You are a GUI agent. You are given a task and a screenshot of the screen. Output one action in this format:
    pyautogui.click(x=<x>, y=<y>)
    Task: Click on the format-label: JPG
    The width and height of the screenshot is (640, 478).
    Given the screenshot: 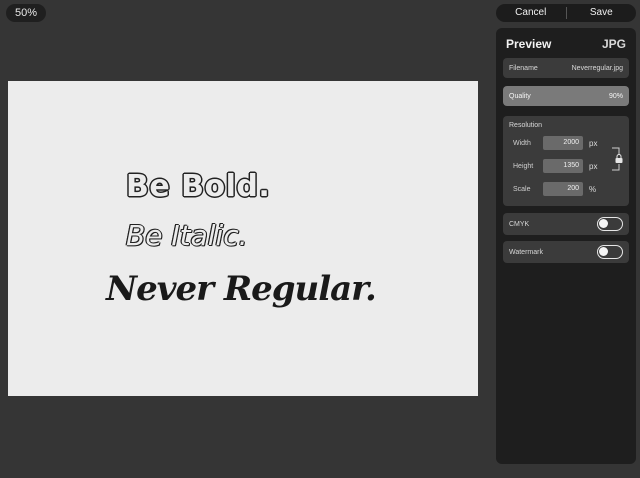 What is the action you would take?
    pyautogui.click(x=614, y=44)
    